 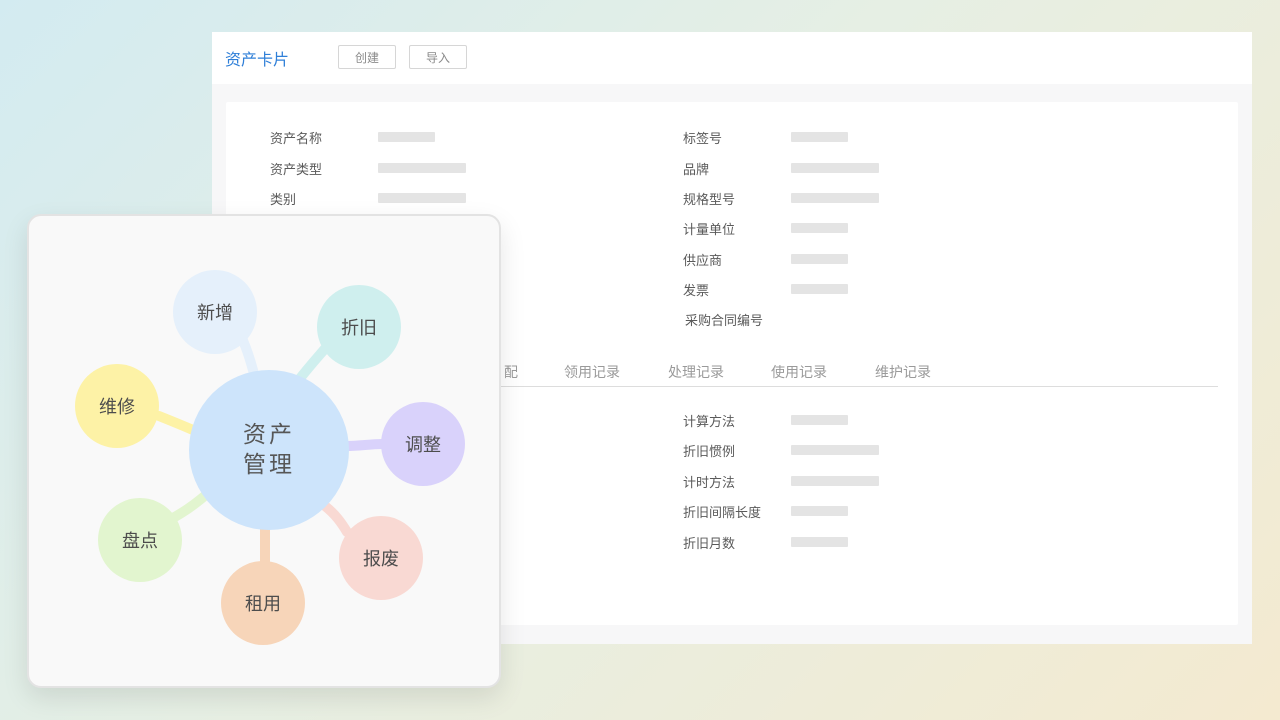 I want to click on purchase-contract-label: 采购合同编号, so click(x=724, y=321).